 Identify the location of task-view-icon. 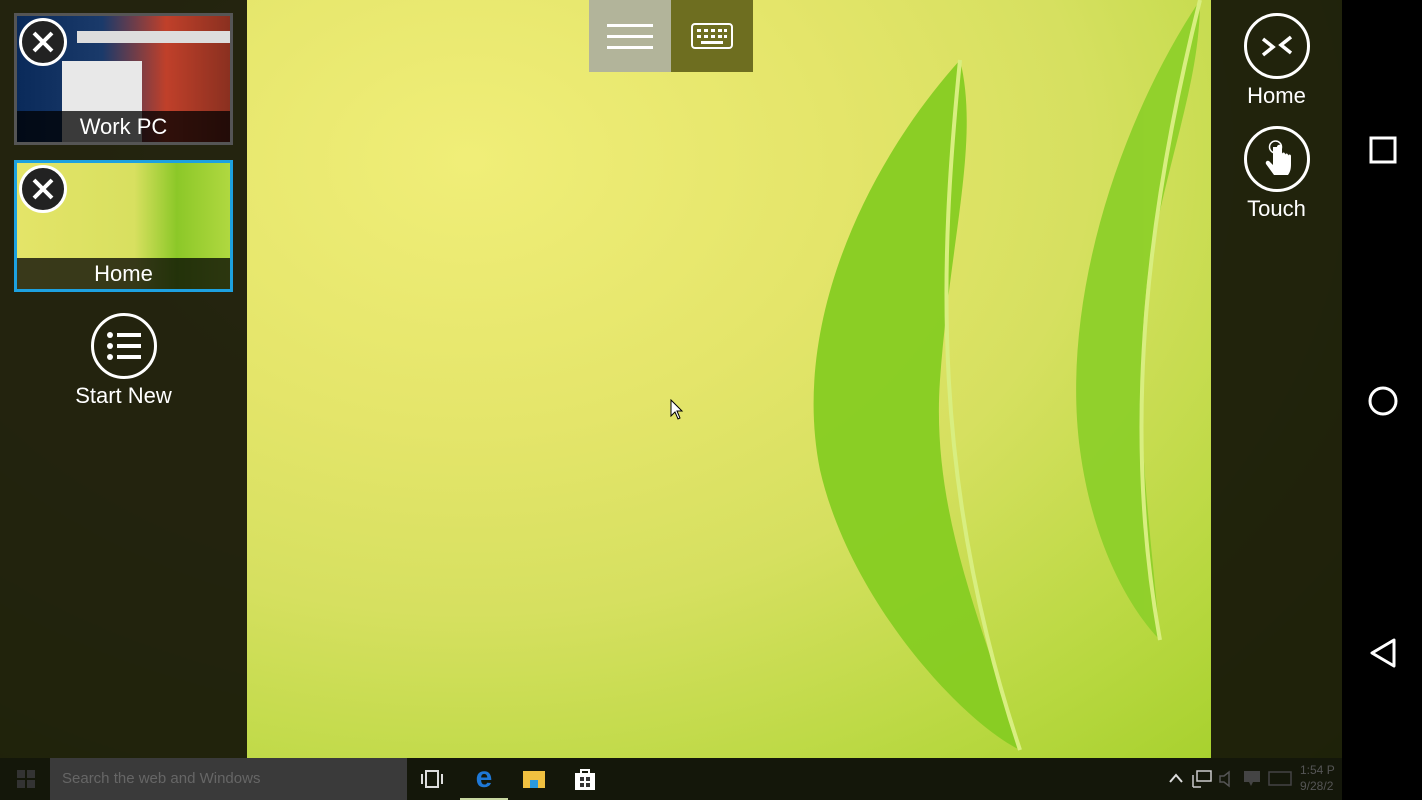
(432, 779).